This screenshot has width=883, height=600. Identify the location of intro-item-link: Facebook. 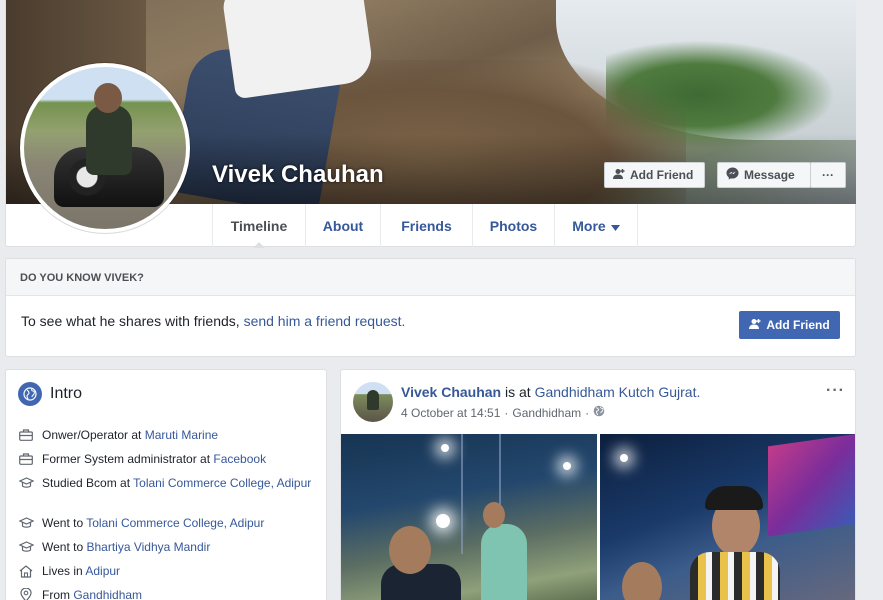
(239, 459).